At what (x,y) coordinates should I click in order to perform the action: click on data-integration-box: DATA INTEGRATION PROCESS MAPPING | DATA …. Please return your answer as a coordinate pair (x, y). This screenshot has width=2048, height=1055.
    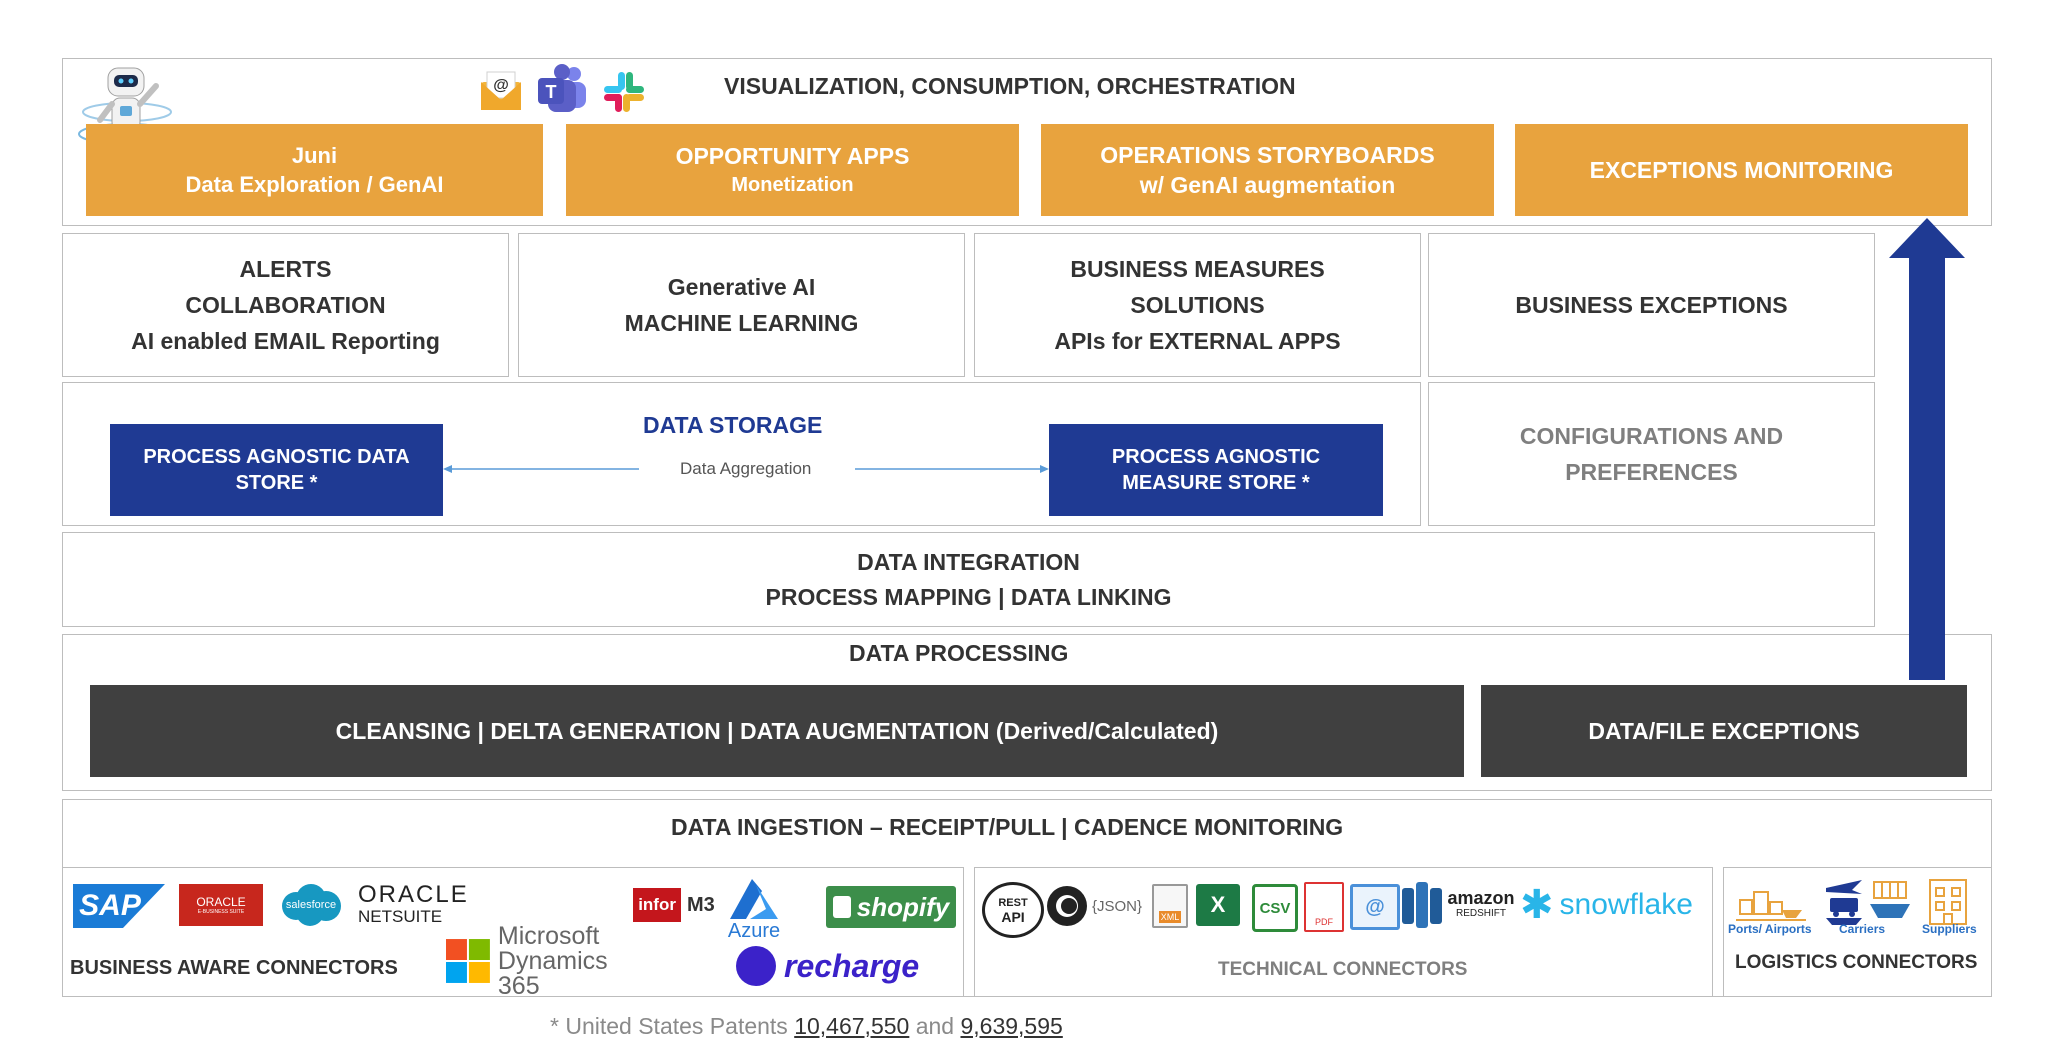
    Looking at the image, I should click on (968, 579).